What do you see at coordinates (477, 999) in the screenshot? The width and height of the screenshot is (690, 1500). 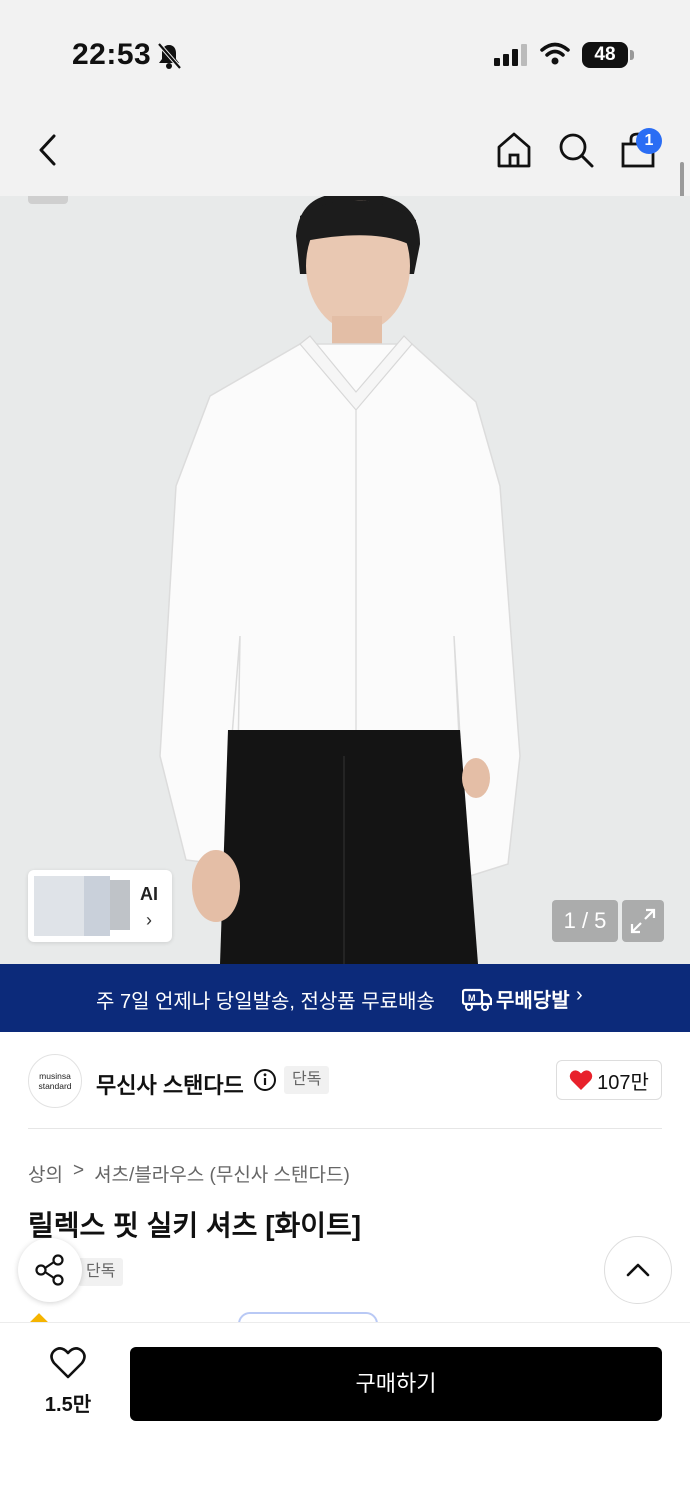 I see `delivery-truck-icon: M` at bounding box center [477, 999].